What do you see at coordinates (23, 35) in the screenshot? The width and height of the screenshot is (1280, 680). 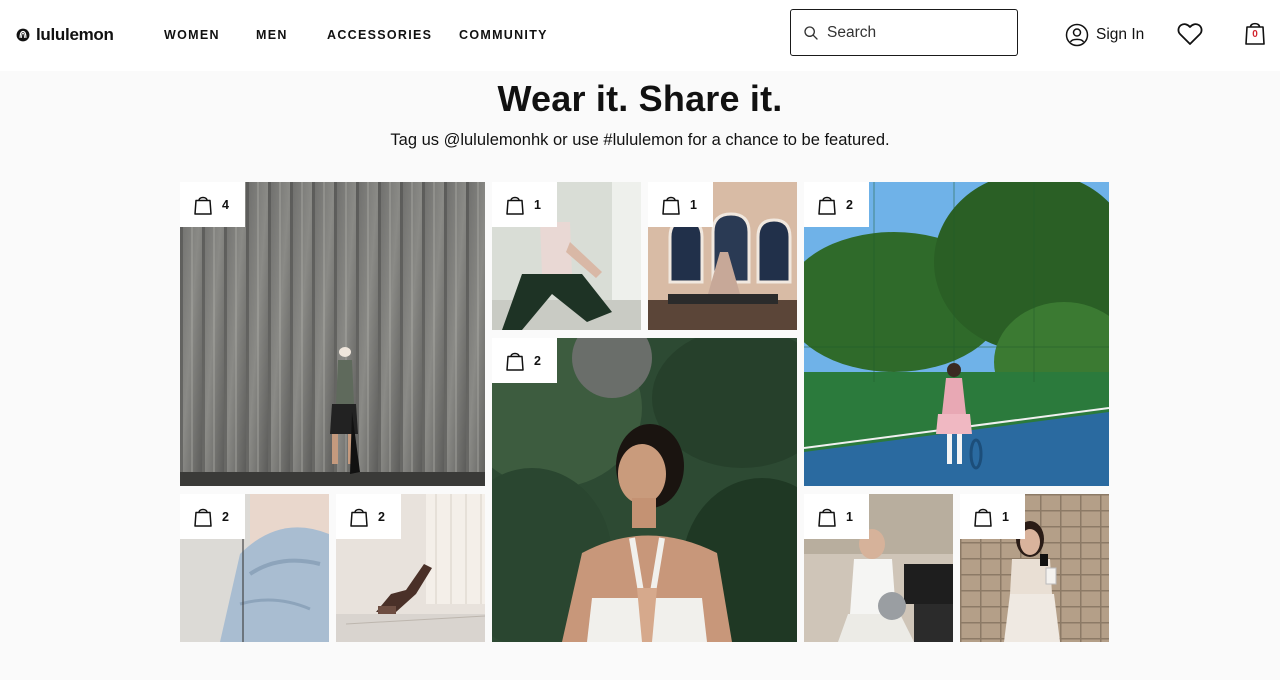 I see `lululemon-logo-icon` at bounding box center [23, 35].